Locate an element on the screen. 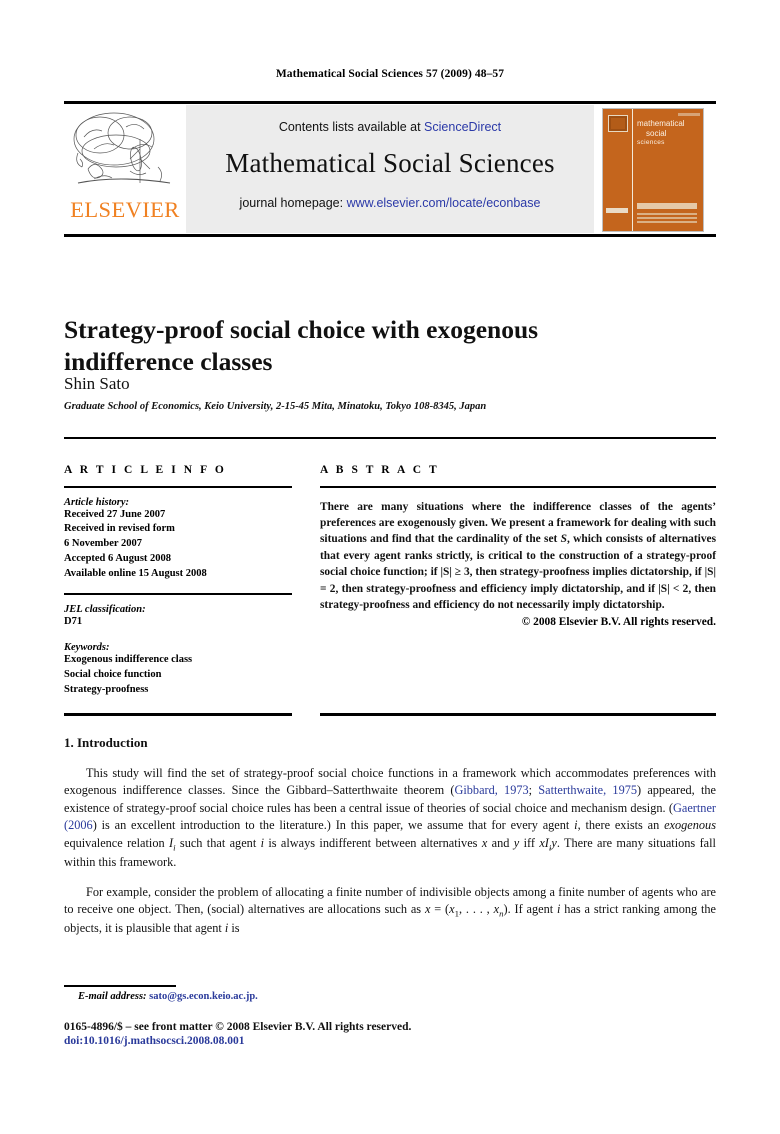 The image size is (780, 1134). footnote-email: E-mail address: sato@gs.econ.keio.ac.jp. is located at coordinates (378, 996).